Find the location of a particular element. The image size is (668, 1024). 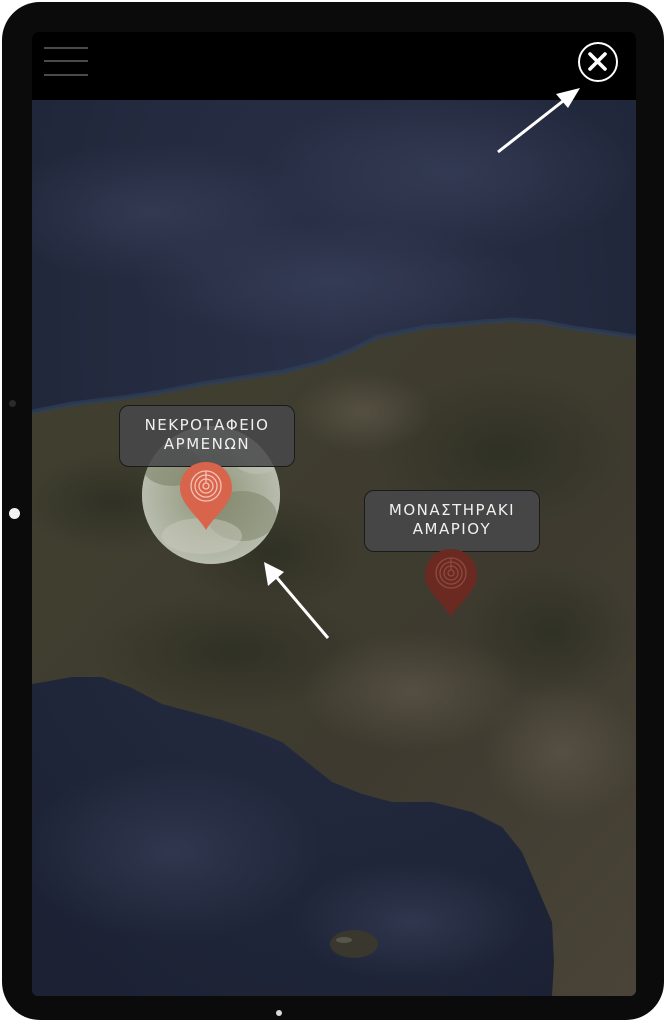

marker-label-line2: ΑΜΑΡΙΟΥ is located at coordinates (452, 529).